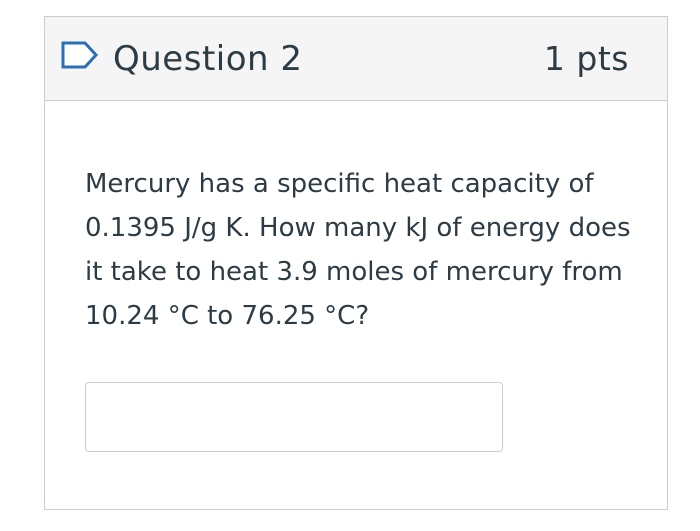  I want to click on answer-input, so click(294, 417).